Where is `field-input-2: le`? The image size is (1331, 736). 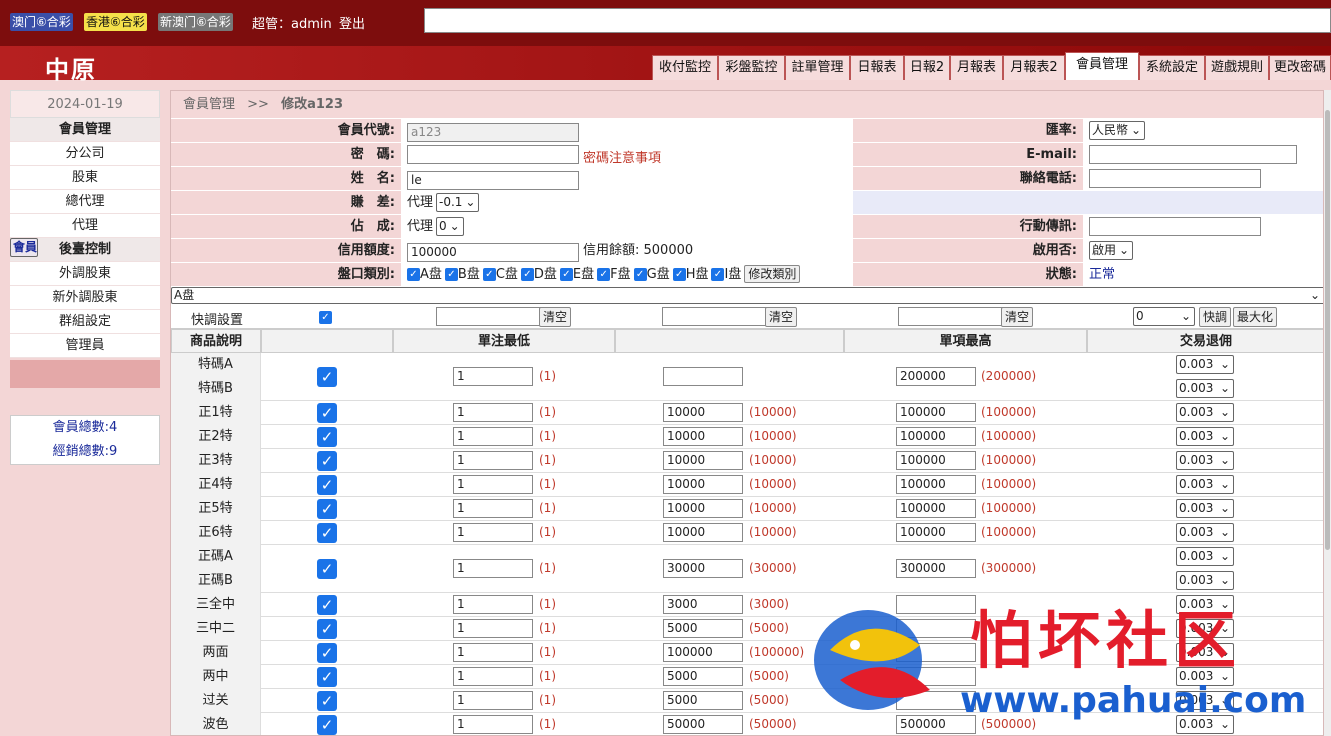 field-input-2: le is located at coordinates (493, 180).